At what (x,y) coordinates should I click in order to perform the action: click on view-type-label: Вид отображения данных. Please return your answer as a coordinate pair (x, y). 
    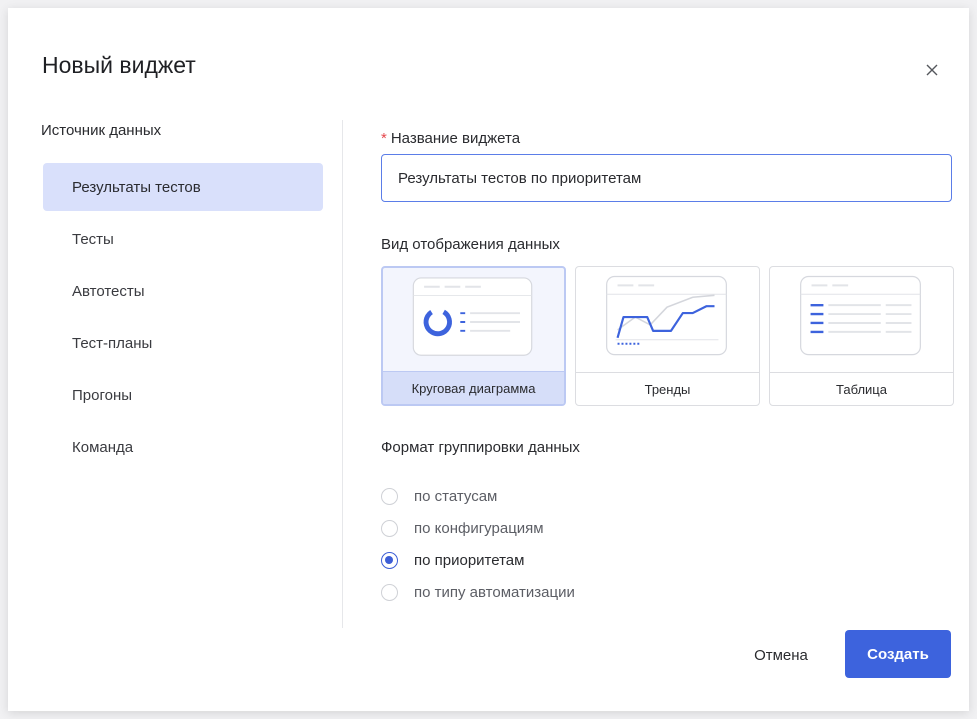
    Looking at the image, I should click on (470, 244).